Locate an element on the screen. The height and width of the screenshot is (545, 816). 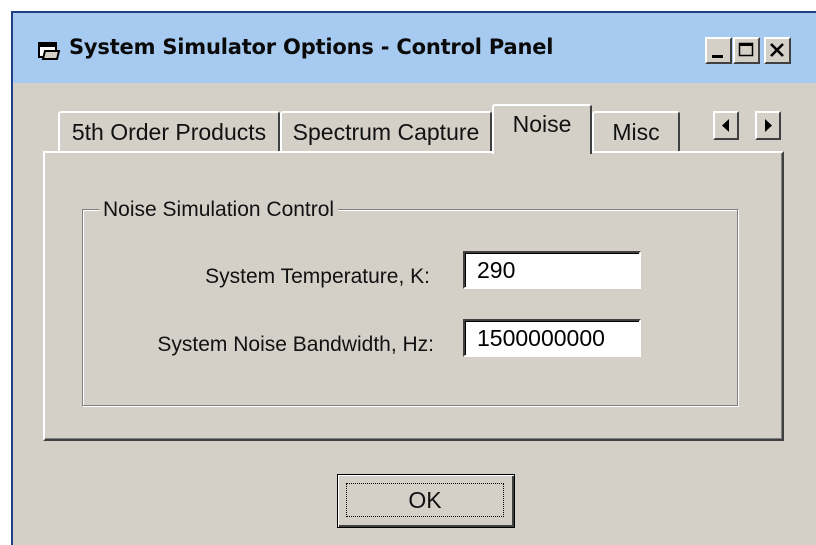
bandwidth-label: System Noise Bandwidth, Hz: is located at coordinates (295, 344).